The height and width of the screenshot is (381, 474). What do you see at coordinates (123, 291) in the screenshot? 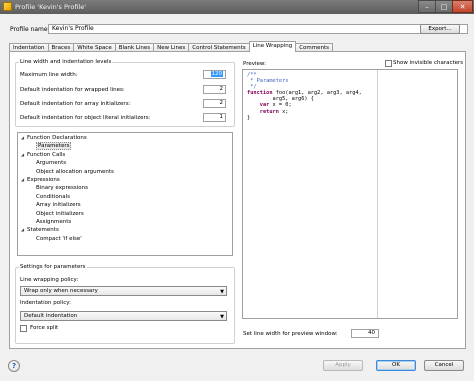
I see `wrapping-policy-select: Wrap only when necessary ▼` at bounding box center [123, 291].